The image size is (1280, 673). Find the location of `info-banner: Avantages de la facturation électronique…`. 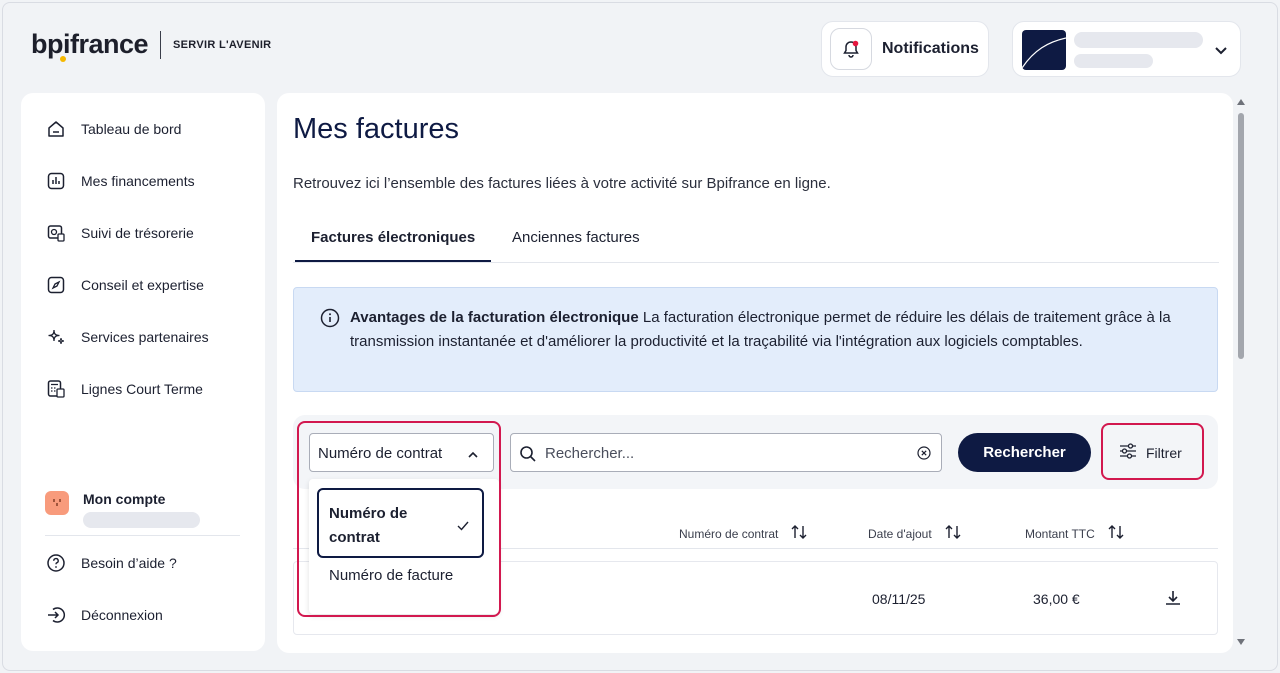

info-banner: Avantages de la facturation électronique… is located at coordinates (755, 339).